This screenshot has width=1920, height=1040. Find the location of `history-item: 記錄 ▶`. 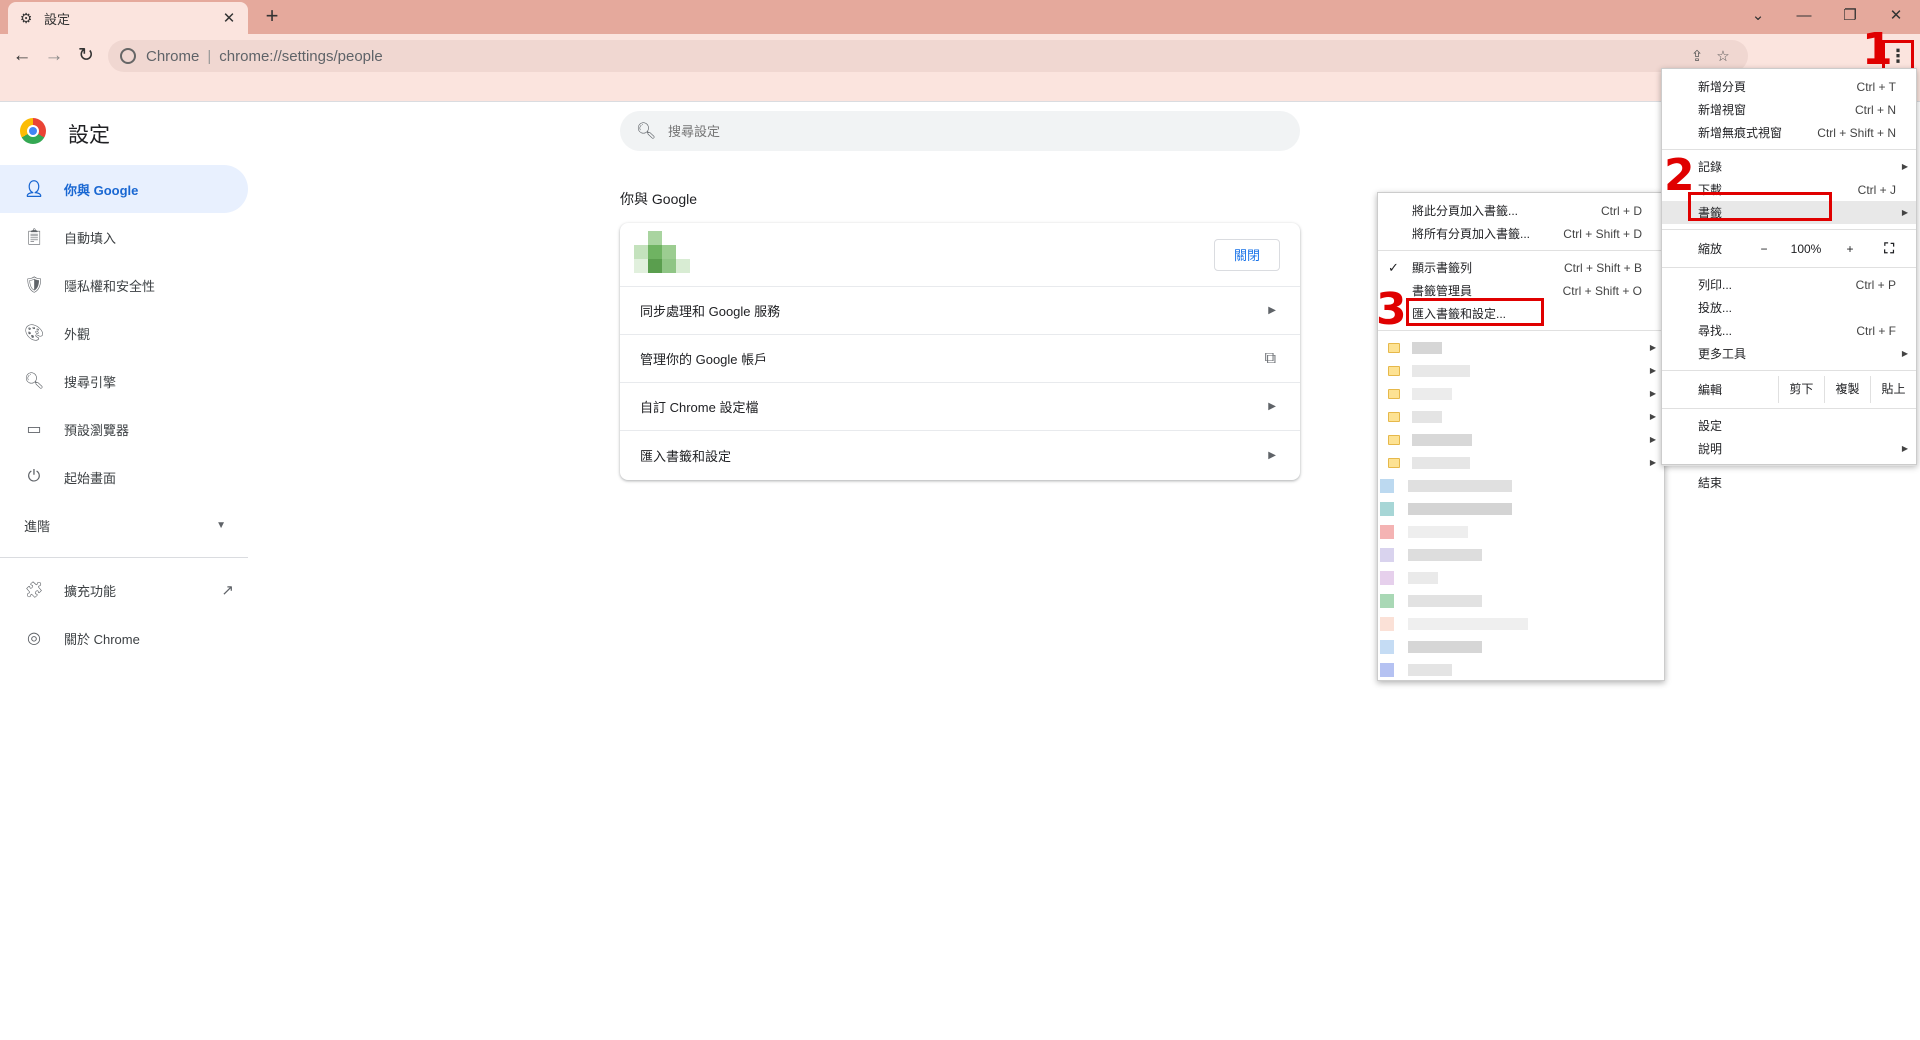

history-item: 記錄 ▶ is located at coordinates (1789, 166).